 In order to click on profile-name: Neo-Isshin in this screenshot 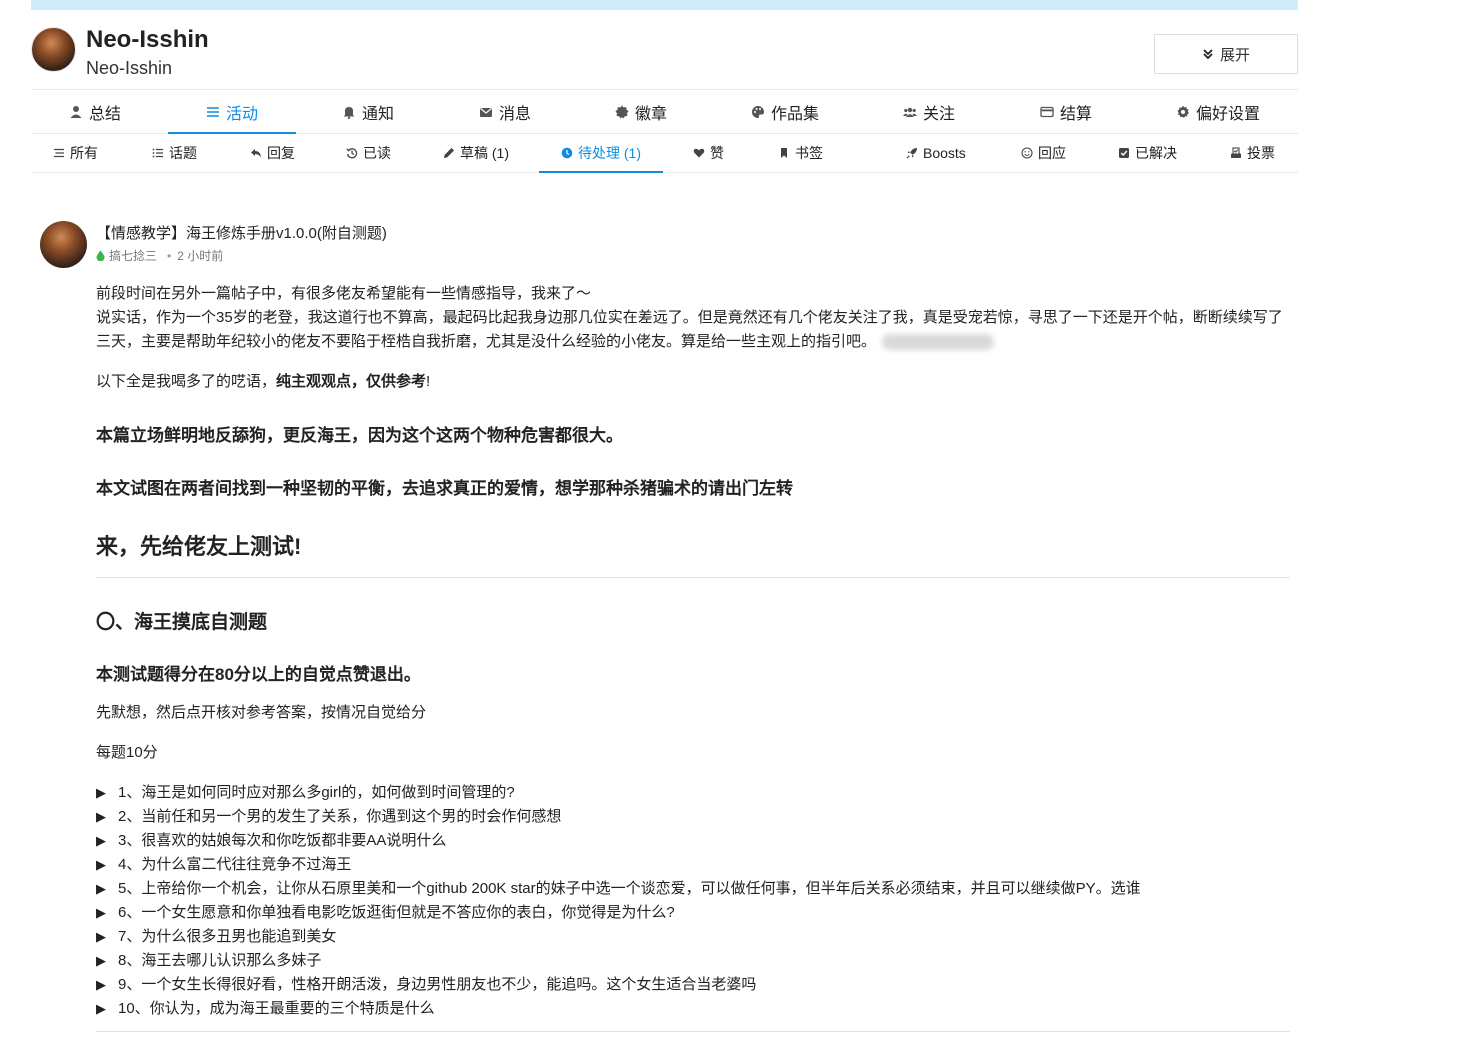, I will do `click(147, 39)`.